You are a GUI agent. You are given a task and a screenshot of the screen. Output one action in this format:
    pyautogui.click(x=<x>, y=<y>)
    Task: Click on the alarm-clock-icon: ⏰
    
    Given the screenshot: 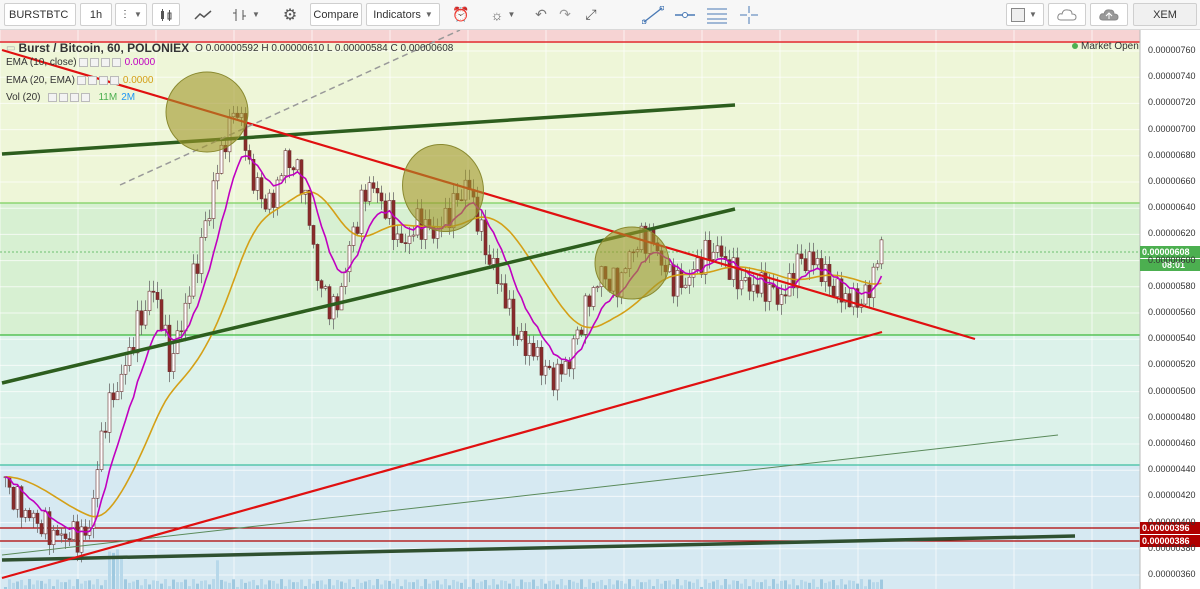 What is the action you would take?
    pyautogui.click(x=461, y=14)
    